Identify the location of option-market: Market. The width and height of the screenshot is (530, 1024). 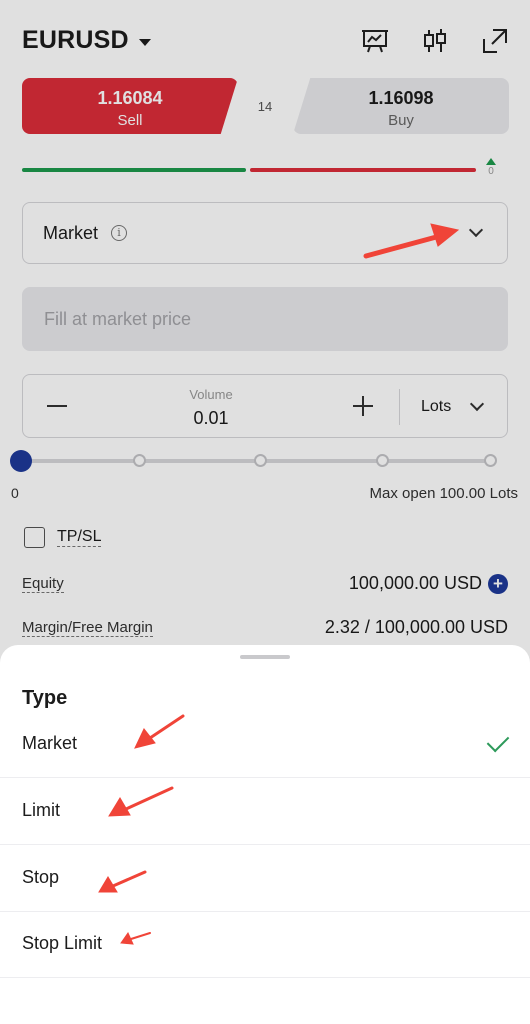
(265, 744).